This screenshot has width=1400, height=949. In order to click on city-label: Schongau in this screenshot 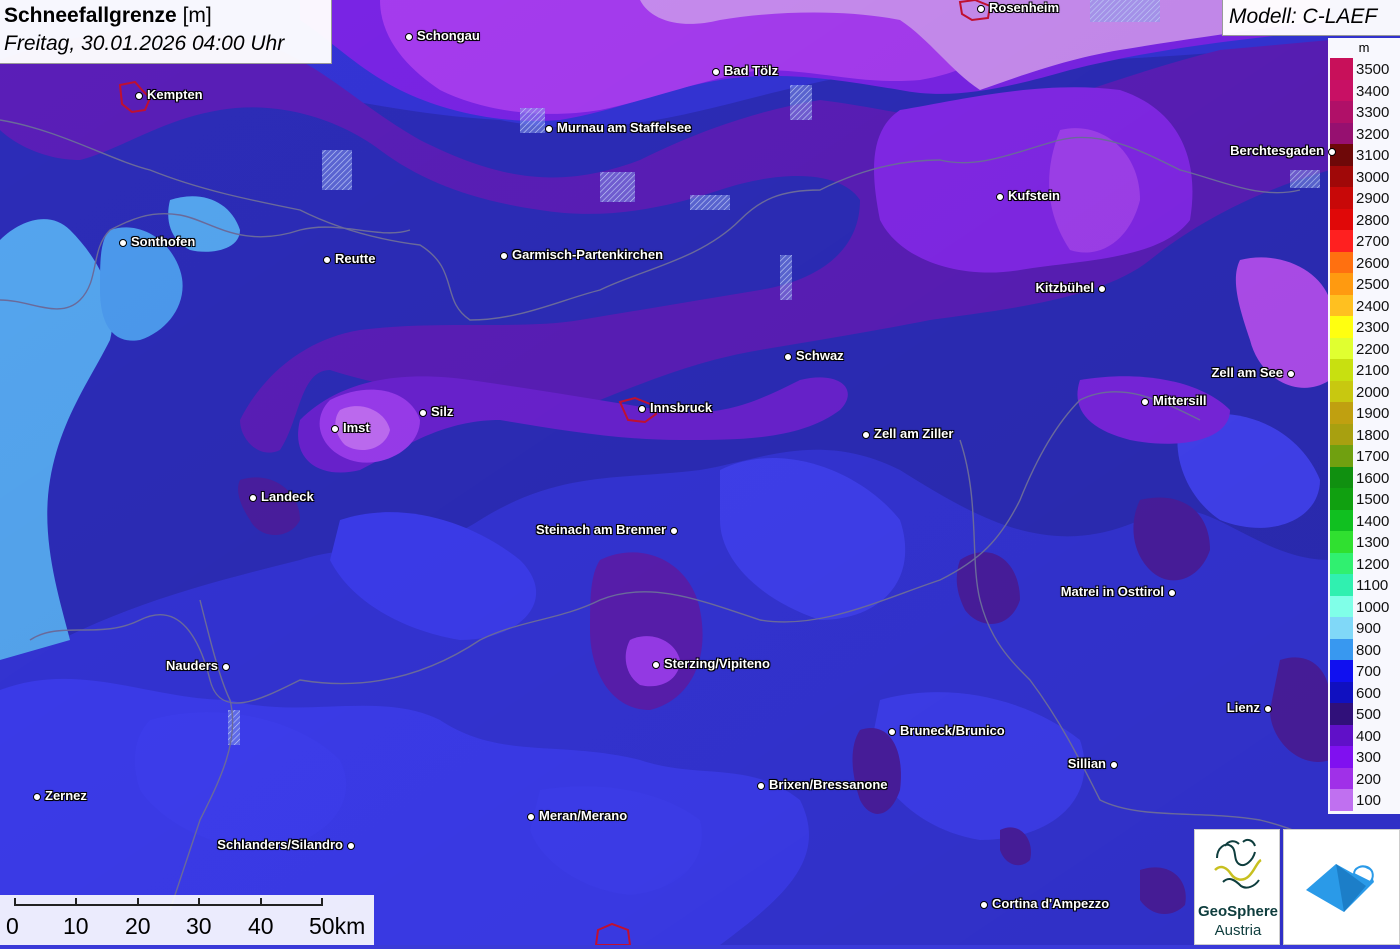, I will do `click(448, 35)`.